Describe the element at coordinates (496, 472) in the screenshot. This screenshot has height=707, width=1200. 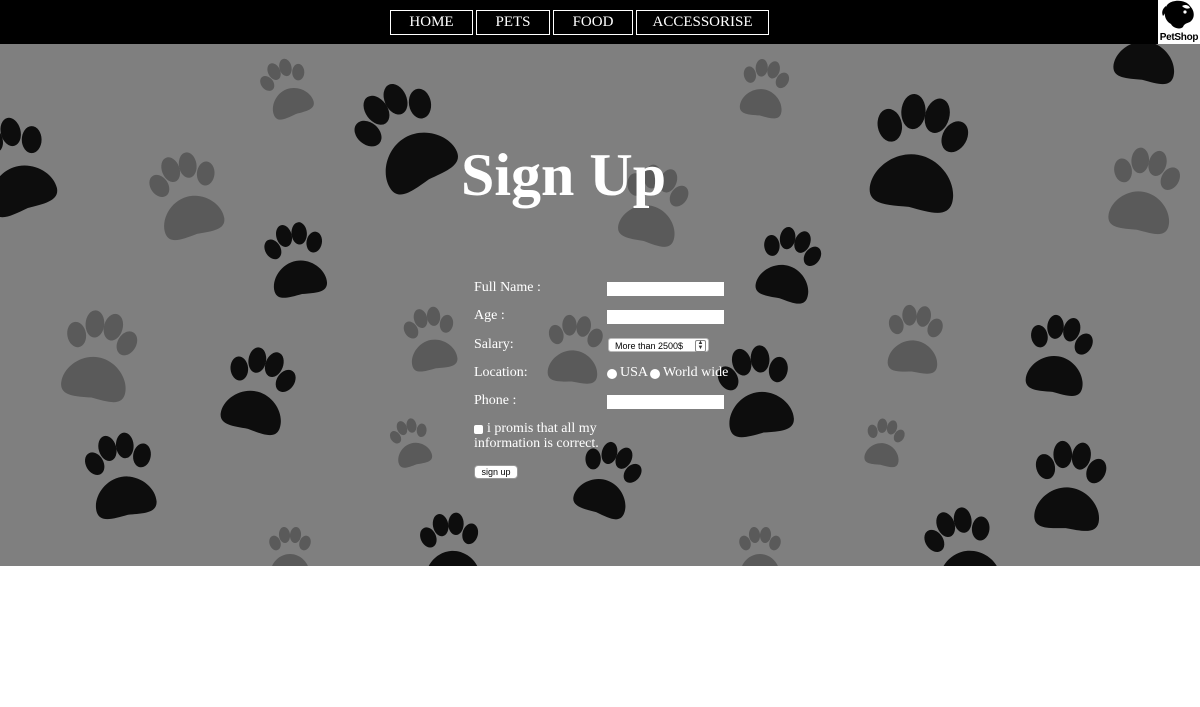
I see `sign-up-button: sign up` at that location.